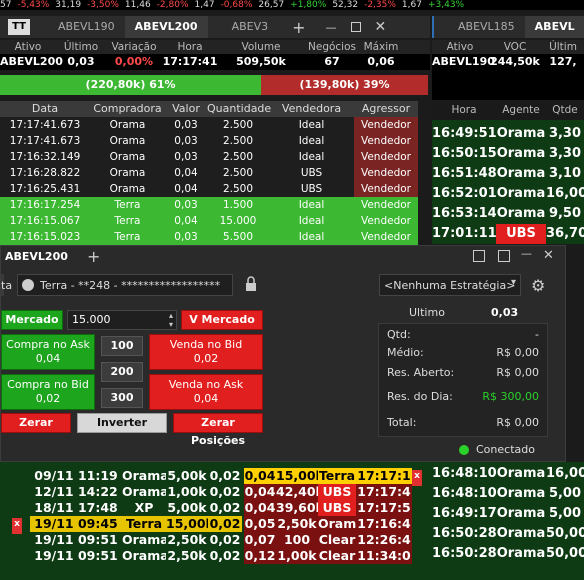 This screenshot has height=580, width=584. I want to click on offer-cell: 2,50k, so click(187, 556).